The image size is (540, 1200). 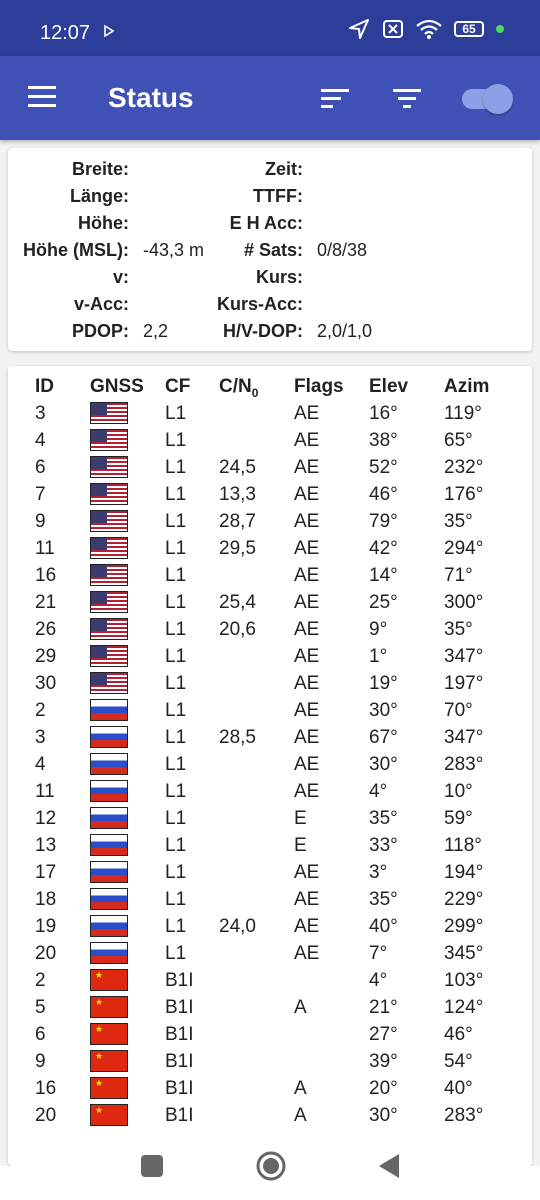 I want to click on table-row: 17 L1 AE 3° 194°, so click(x=270, y=872).